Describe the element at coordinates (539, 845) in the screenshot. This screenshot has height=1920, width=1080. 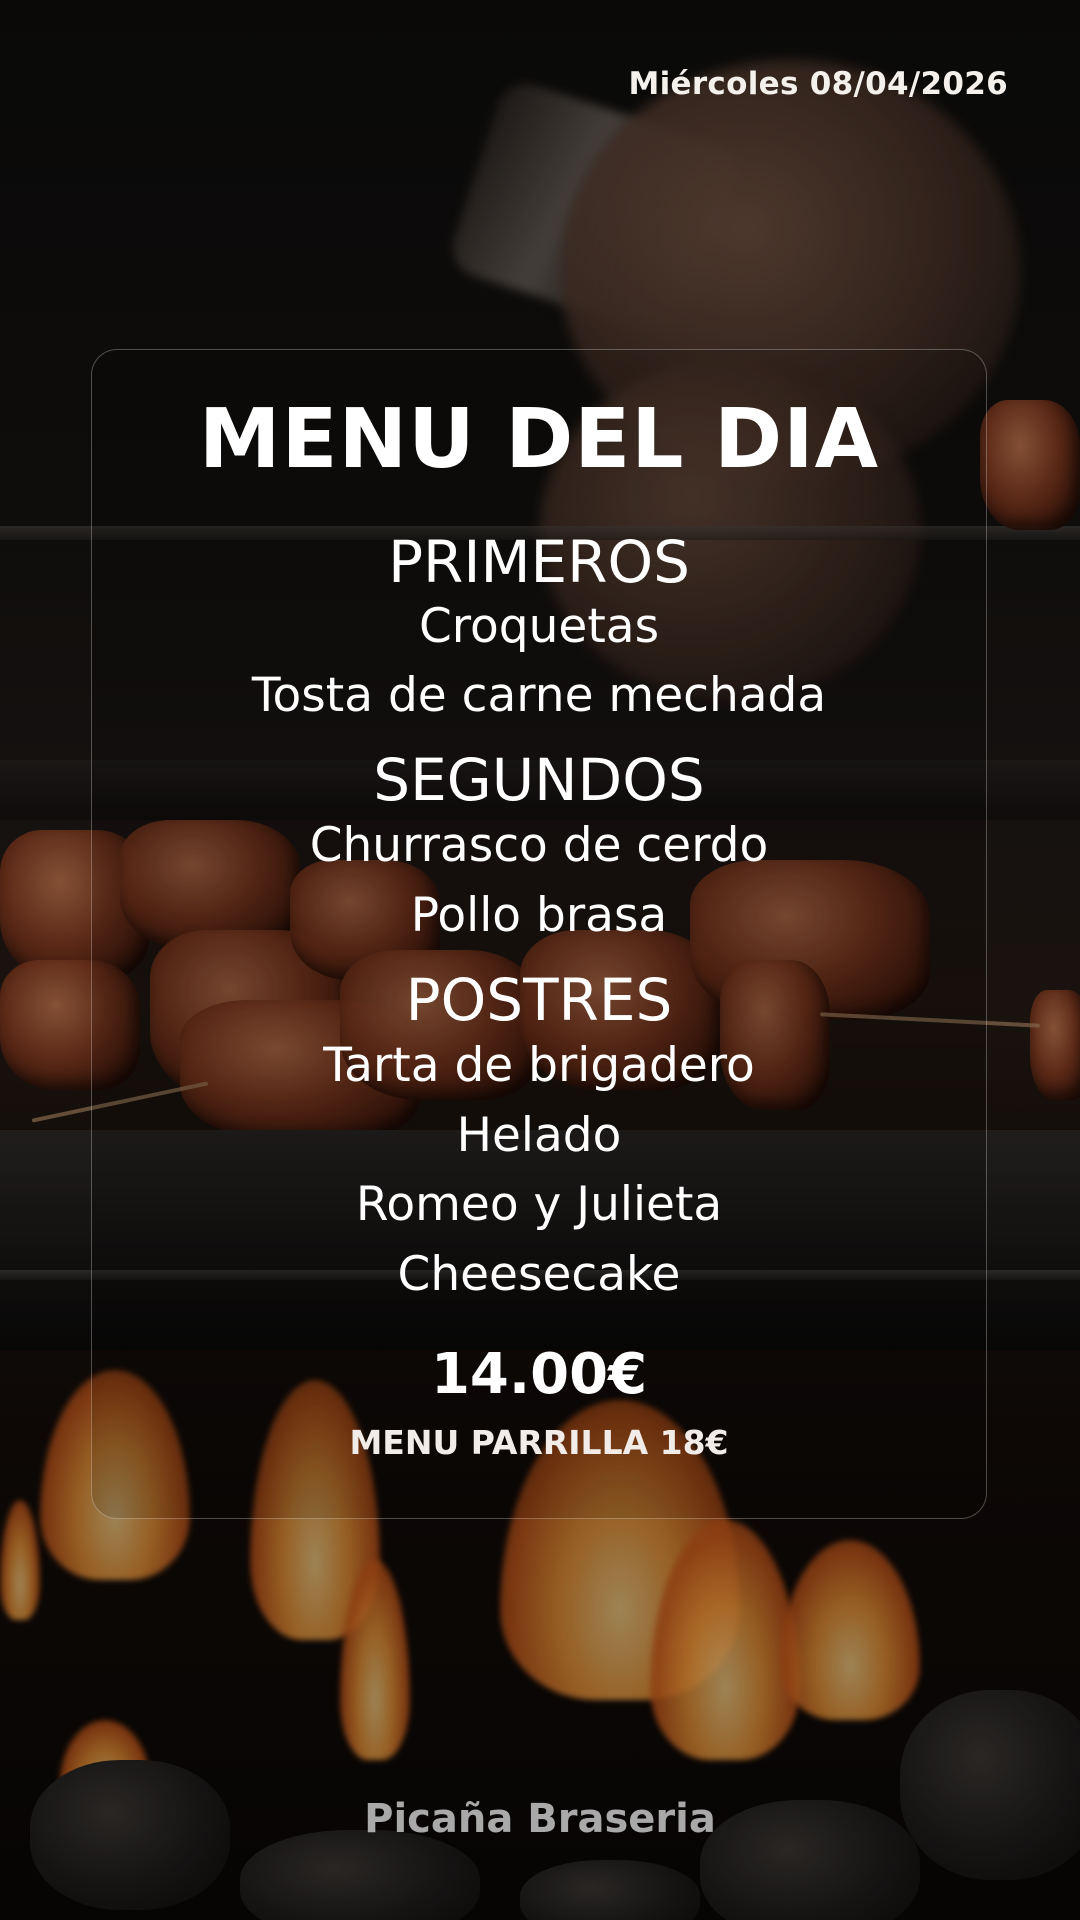
I see `menu-item: Churrasco de cerdo` at that location.